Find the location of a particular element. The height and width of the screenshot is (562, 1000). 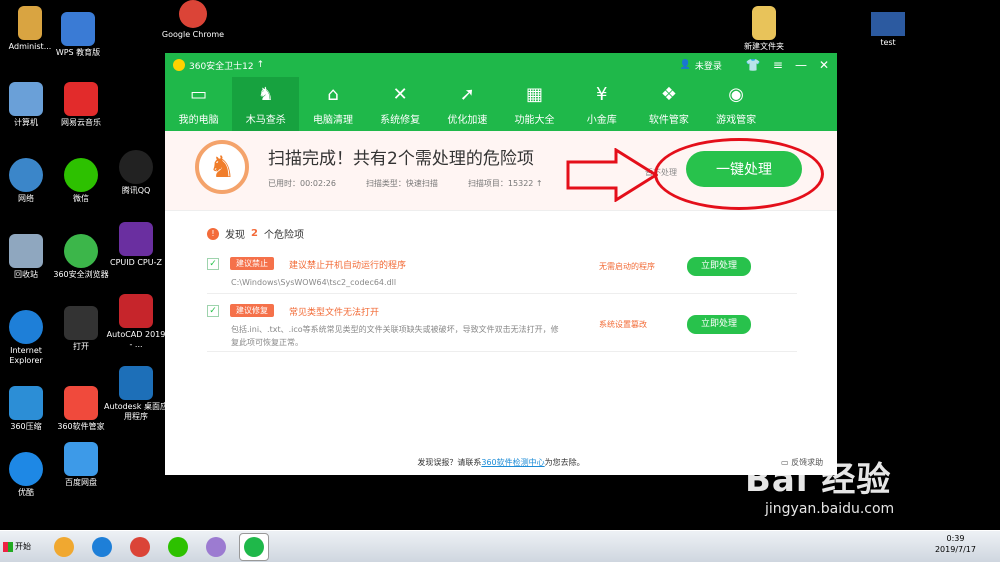

tab-coin: ¥ 小金库 is located at coordinates (601, 104).